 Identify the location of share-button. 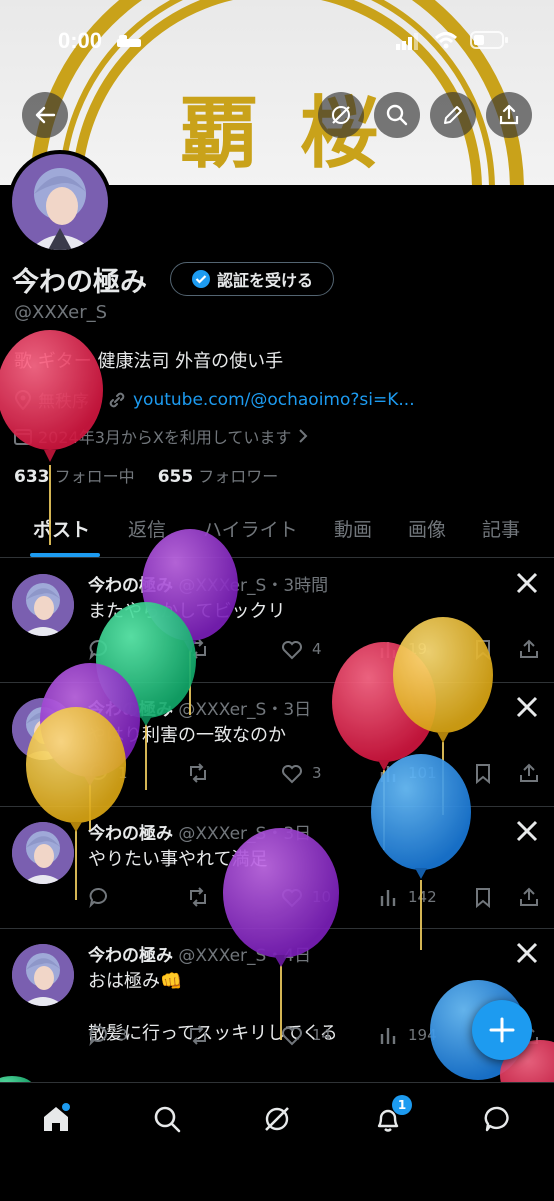
(509, 115).